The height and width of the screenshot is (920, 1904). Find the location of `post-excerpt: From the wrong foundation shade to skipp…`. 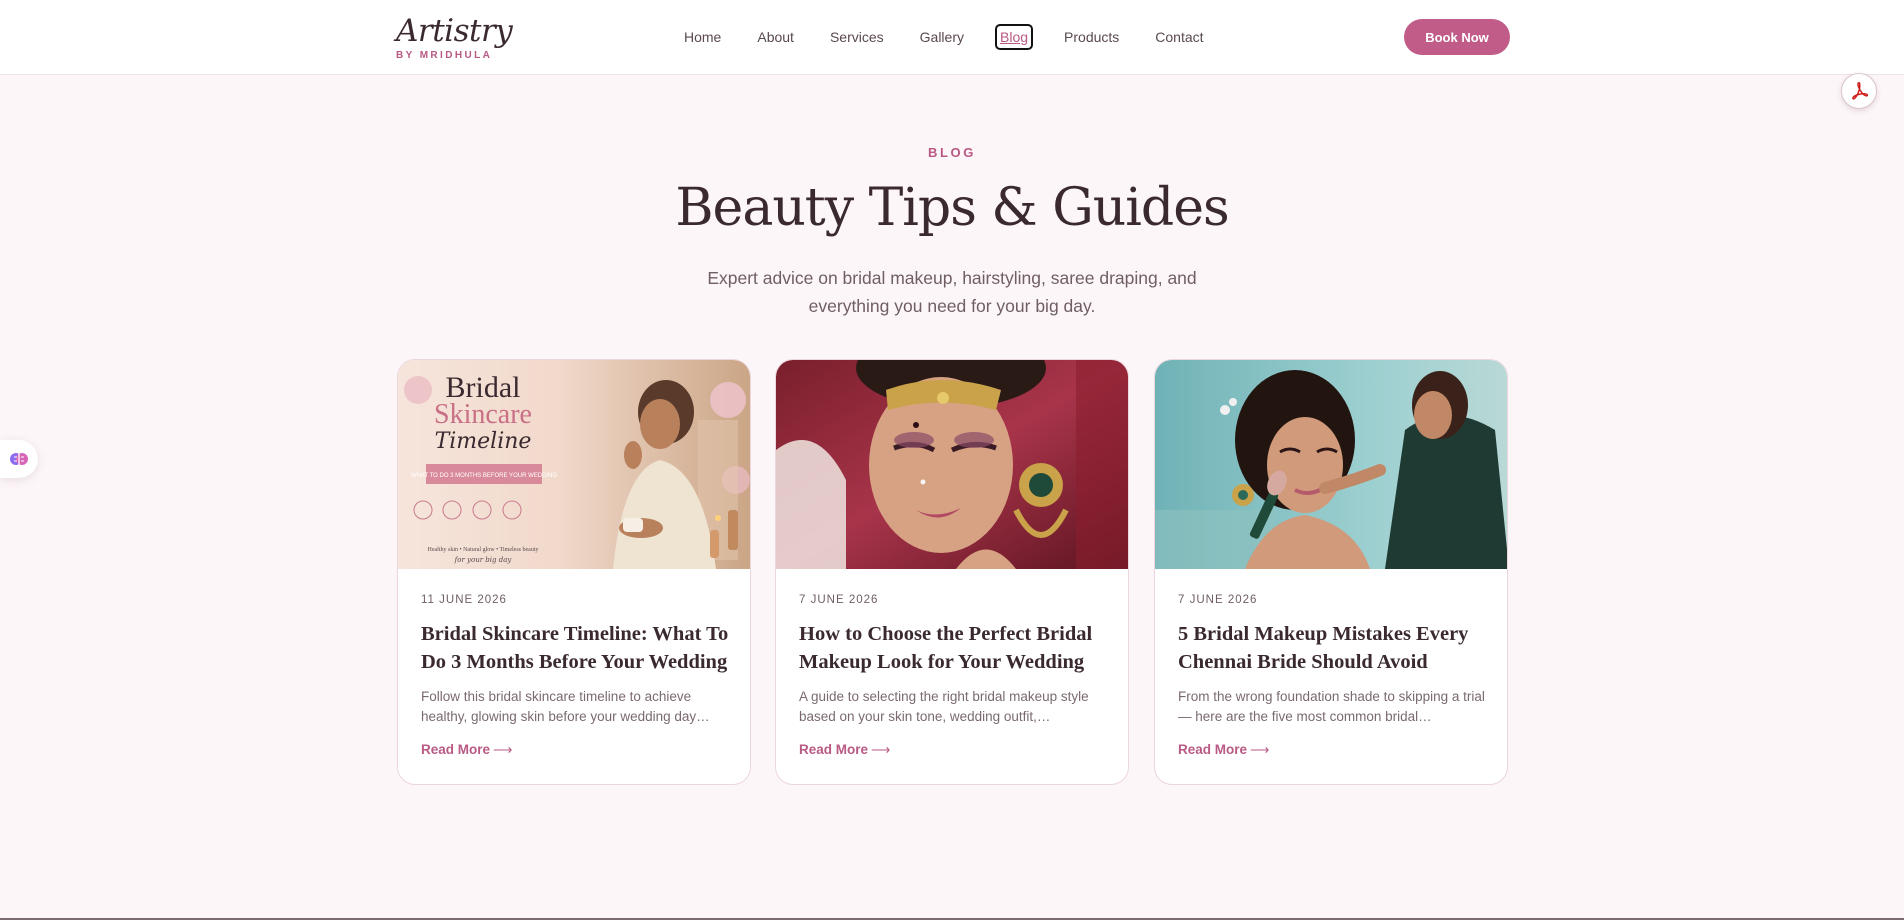

post-excerpt: From the wrong foundation shade to skipp… is located at coordinates (1334, 707).